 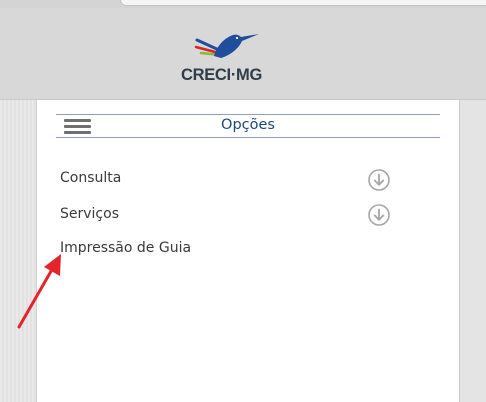 I want to click on expand-consulta-icon, so click(x=379, y=180).